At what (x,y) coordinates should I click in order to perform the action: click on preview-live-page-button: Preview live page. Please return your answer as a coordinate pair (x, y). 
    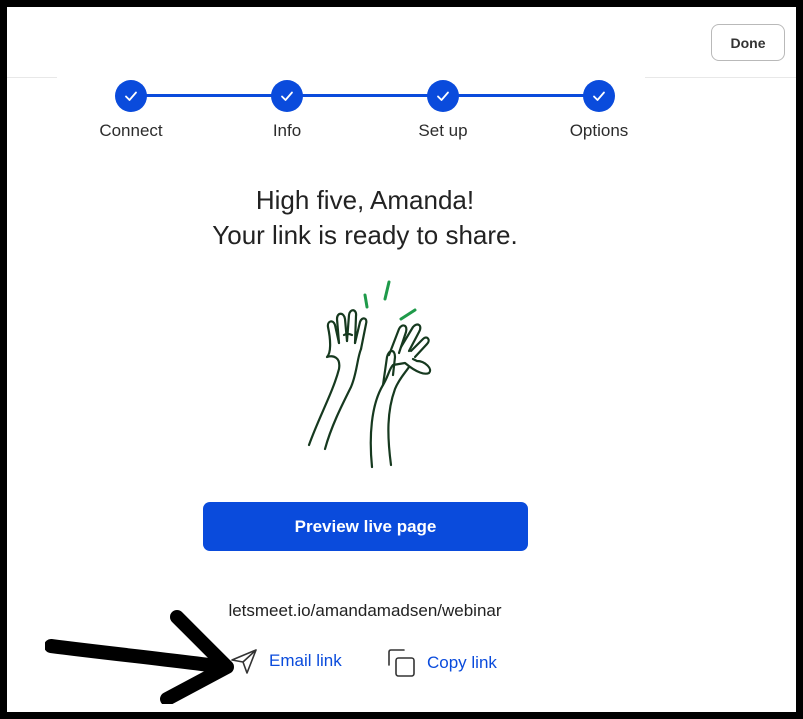
    Looking at the image, I should click on (365, 526).